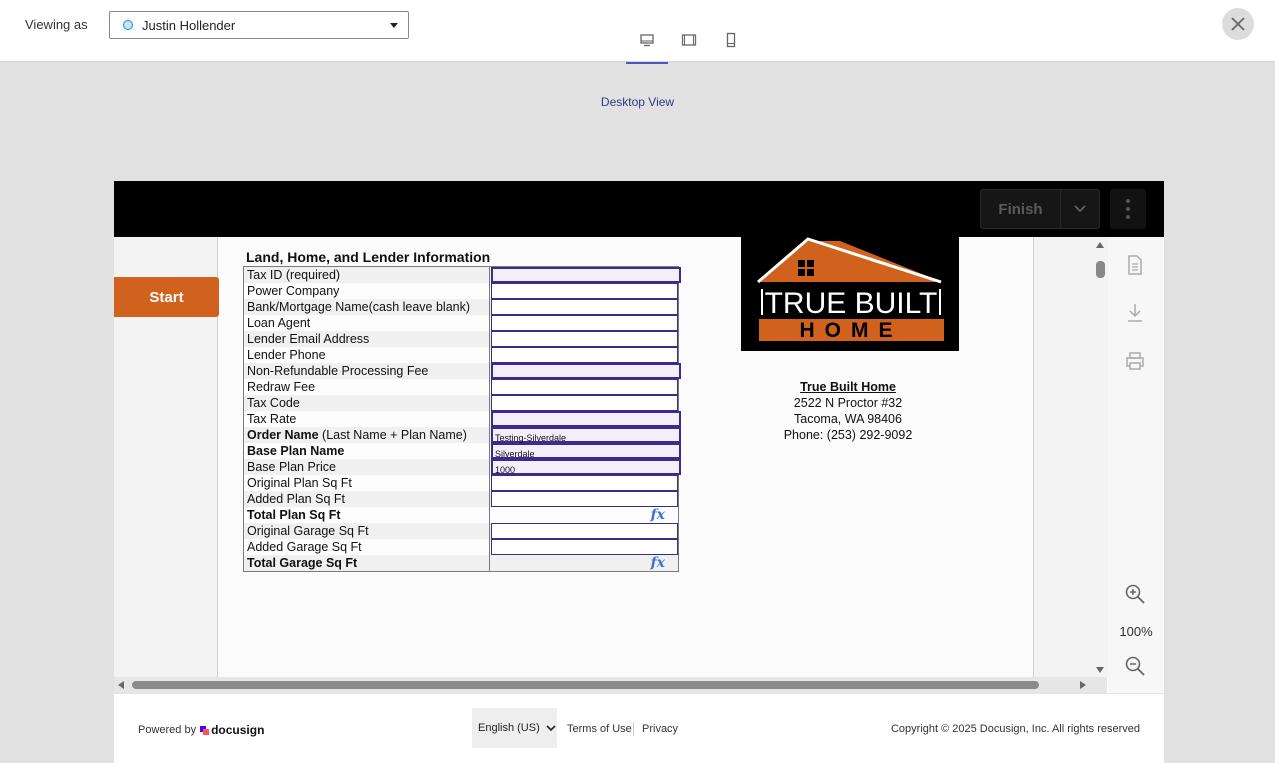 The image size is (1275, 763). Describe the element at coordinates (1135, 594) in the screenshot. I see `zoom-in-icon` at that location.